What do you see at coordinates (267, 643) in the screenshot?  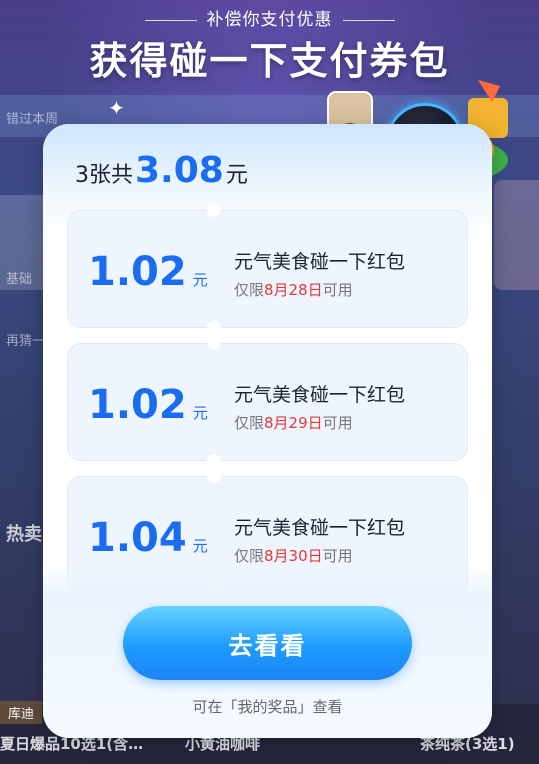 I see `go-view-button: 去看看` at bounding box center [267, 643].